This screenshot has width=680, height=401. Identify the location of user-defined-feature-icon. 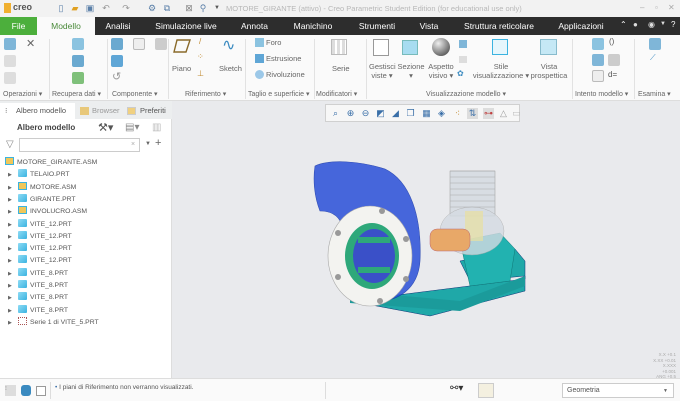
(78, 44).